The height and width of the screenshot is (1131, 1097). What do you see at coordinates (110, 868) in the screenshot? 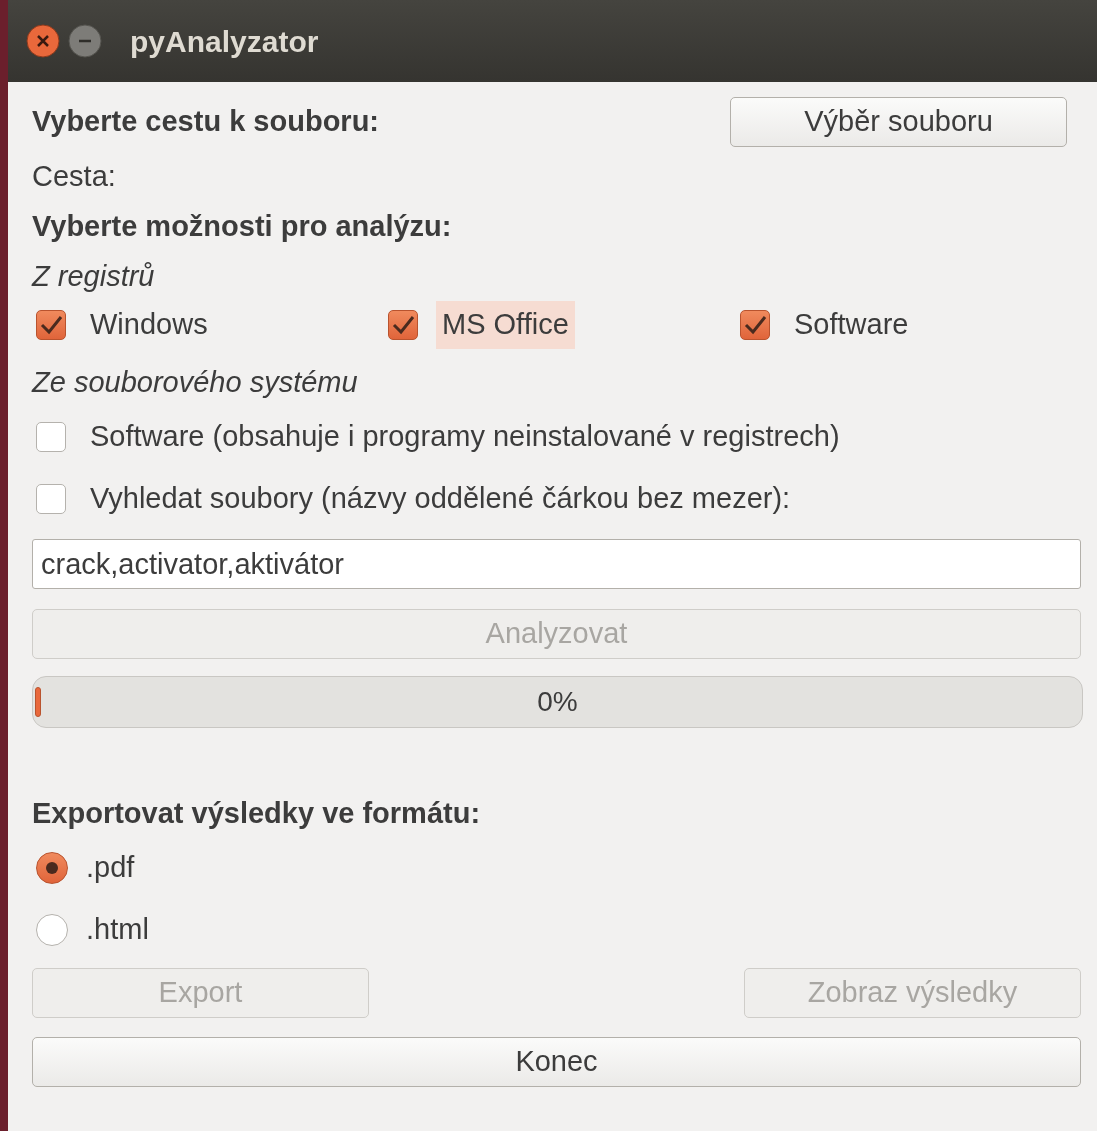
I see `radio-label: .pdf` at bounding box center [110, 868].